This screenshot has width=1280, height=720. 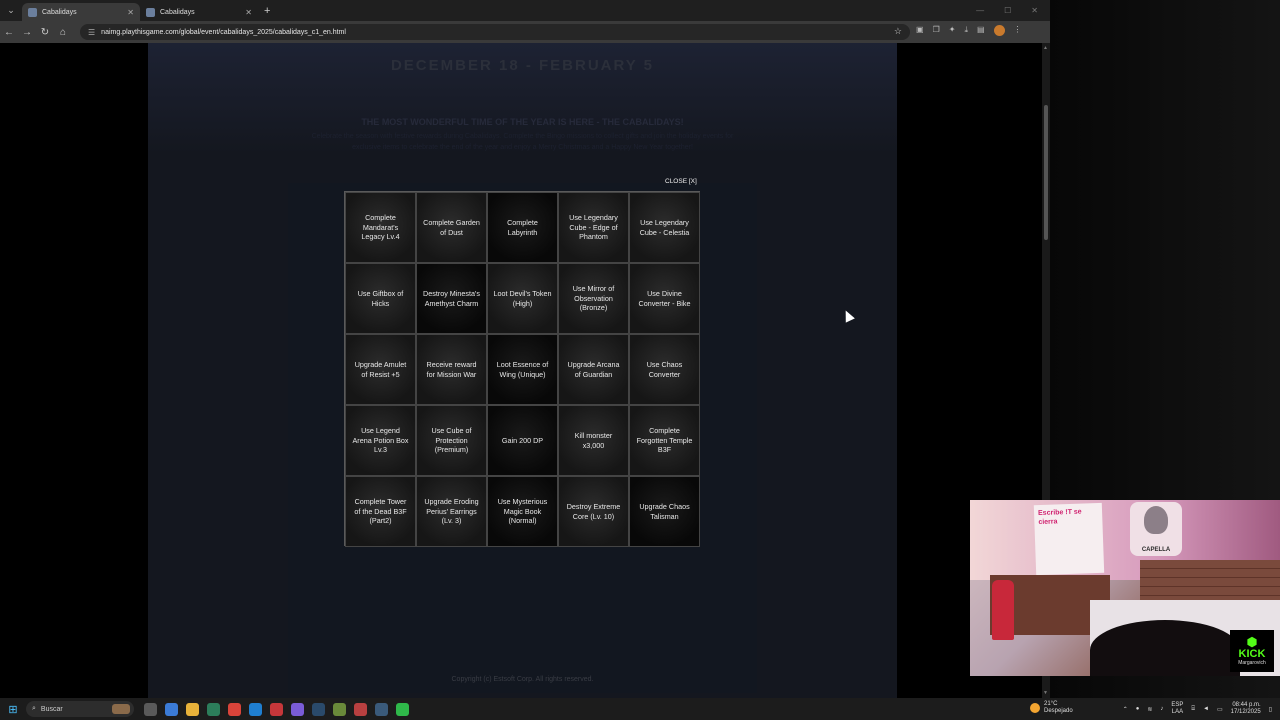 What do you see at coordinates (593, 440) in the screenshot?
I see `bingo-cell: Kill monster x3,000` at bounding box center [593, 440].